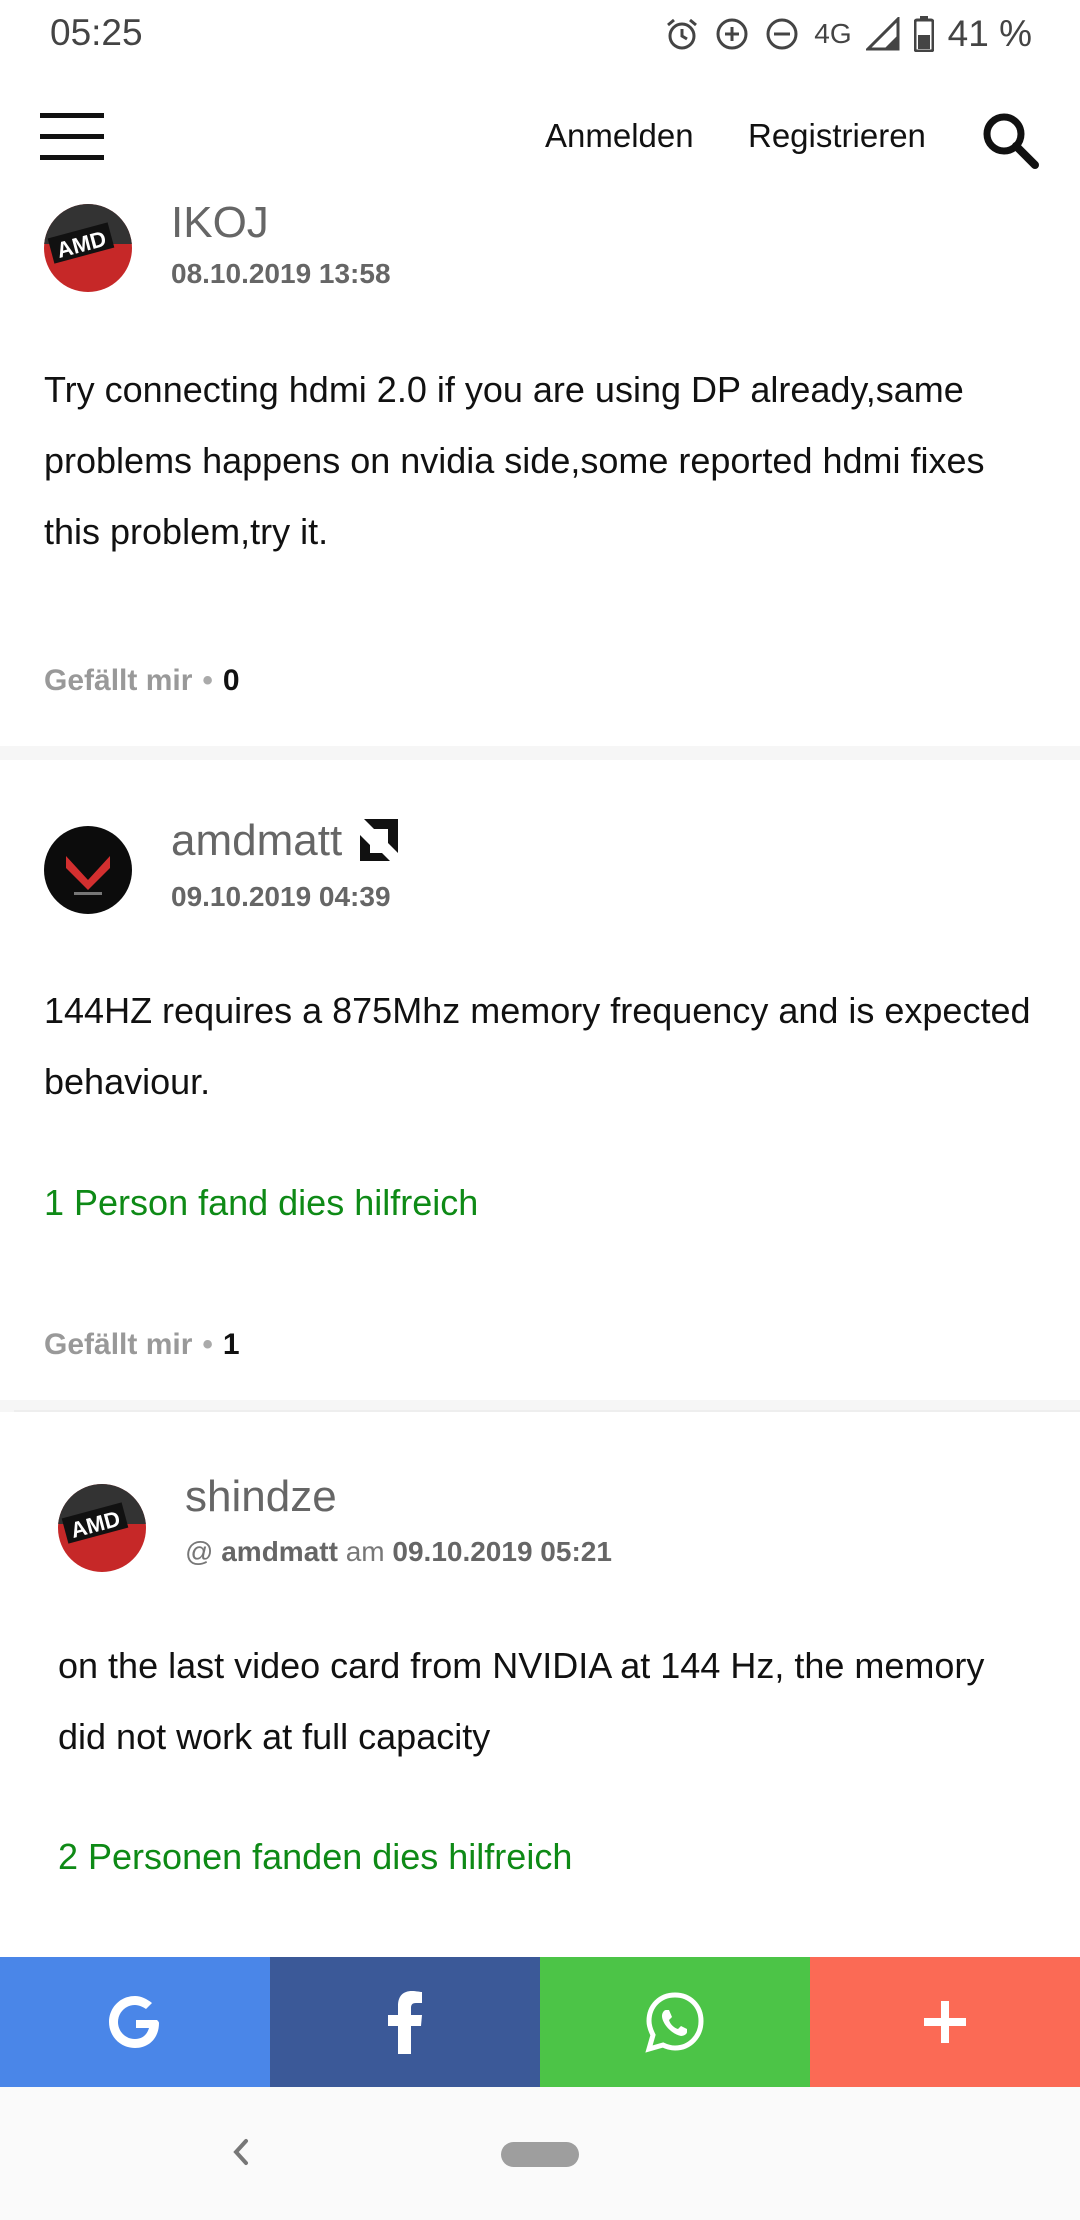 This screenshot has width=1080, height=2220. I want to click on status-time: 05:25, so click(96, 32).